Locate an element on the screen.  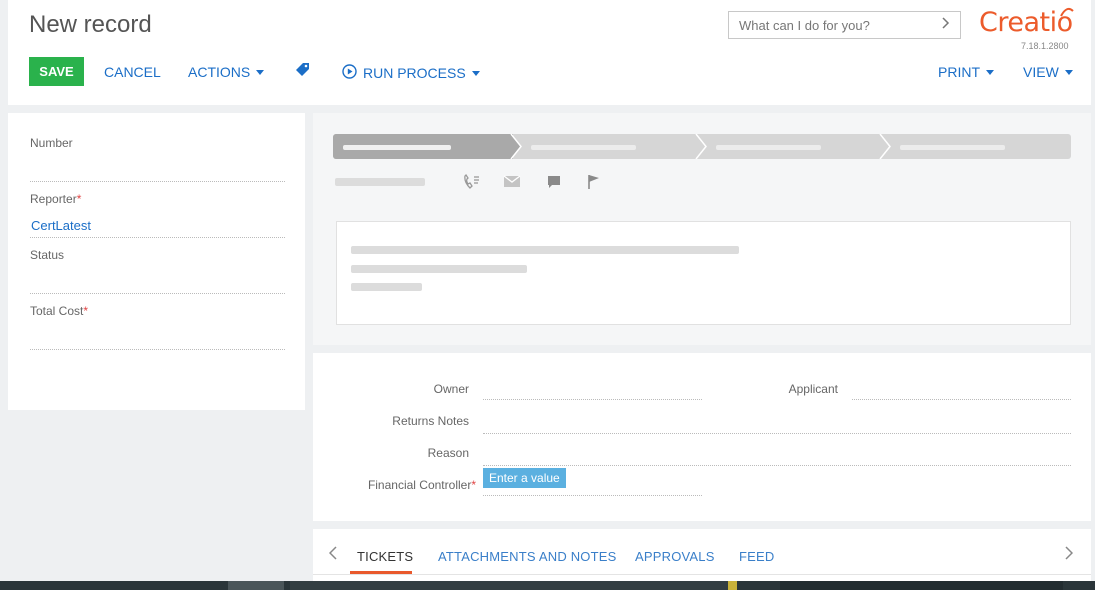
status-field: Status is located at coordinates (157, 271).